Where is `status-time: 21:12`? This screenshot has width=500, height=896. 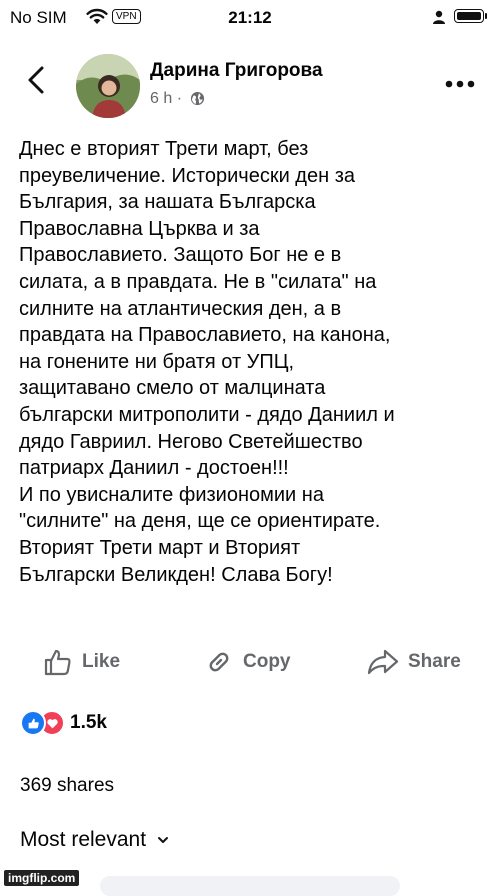 status-time: 21:12 is located at coordinates (250, 17).